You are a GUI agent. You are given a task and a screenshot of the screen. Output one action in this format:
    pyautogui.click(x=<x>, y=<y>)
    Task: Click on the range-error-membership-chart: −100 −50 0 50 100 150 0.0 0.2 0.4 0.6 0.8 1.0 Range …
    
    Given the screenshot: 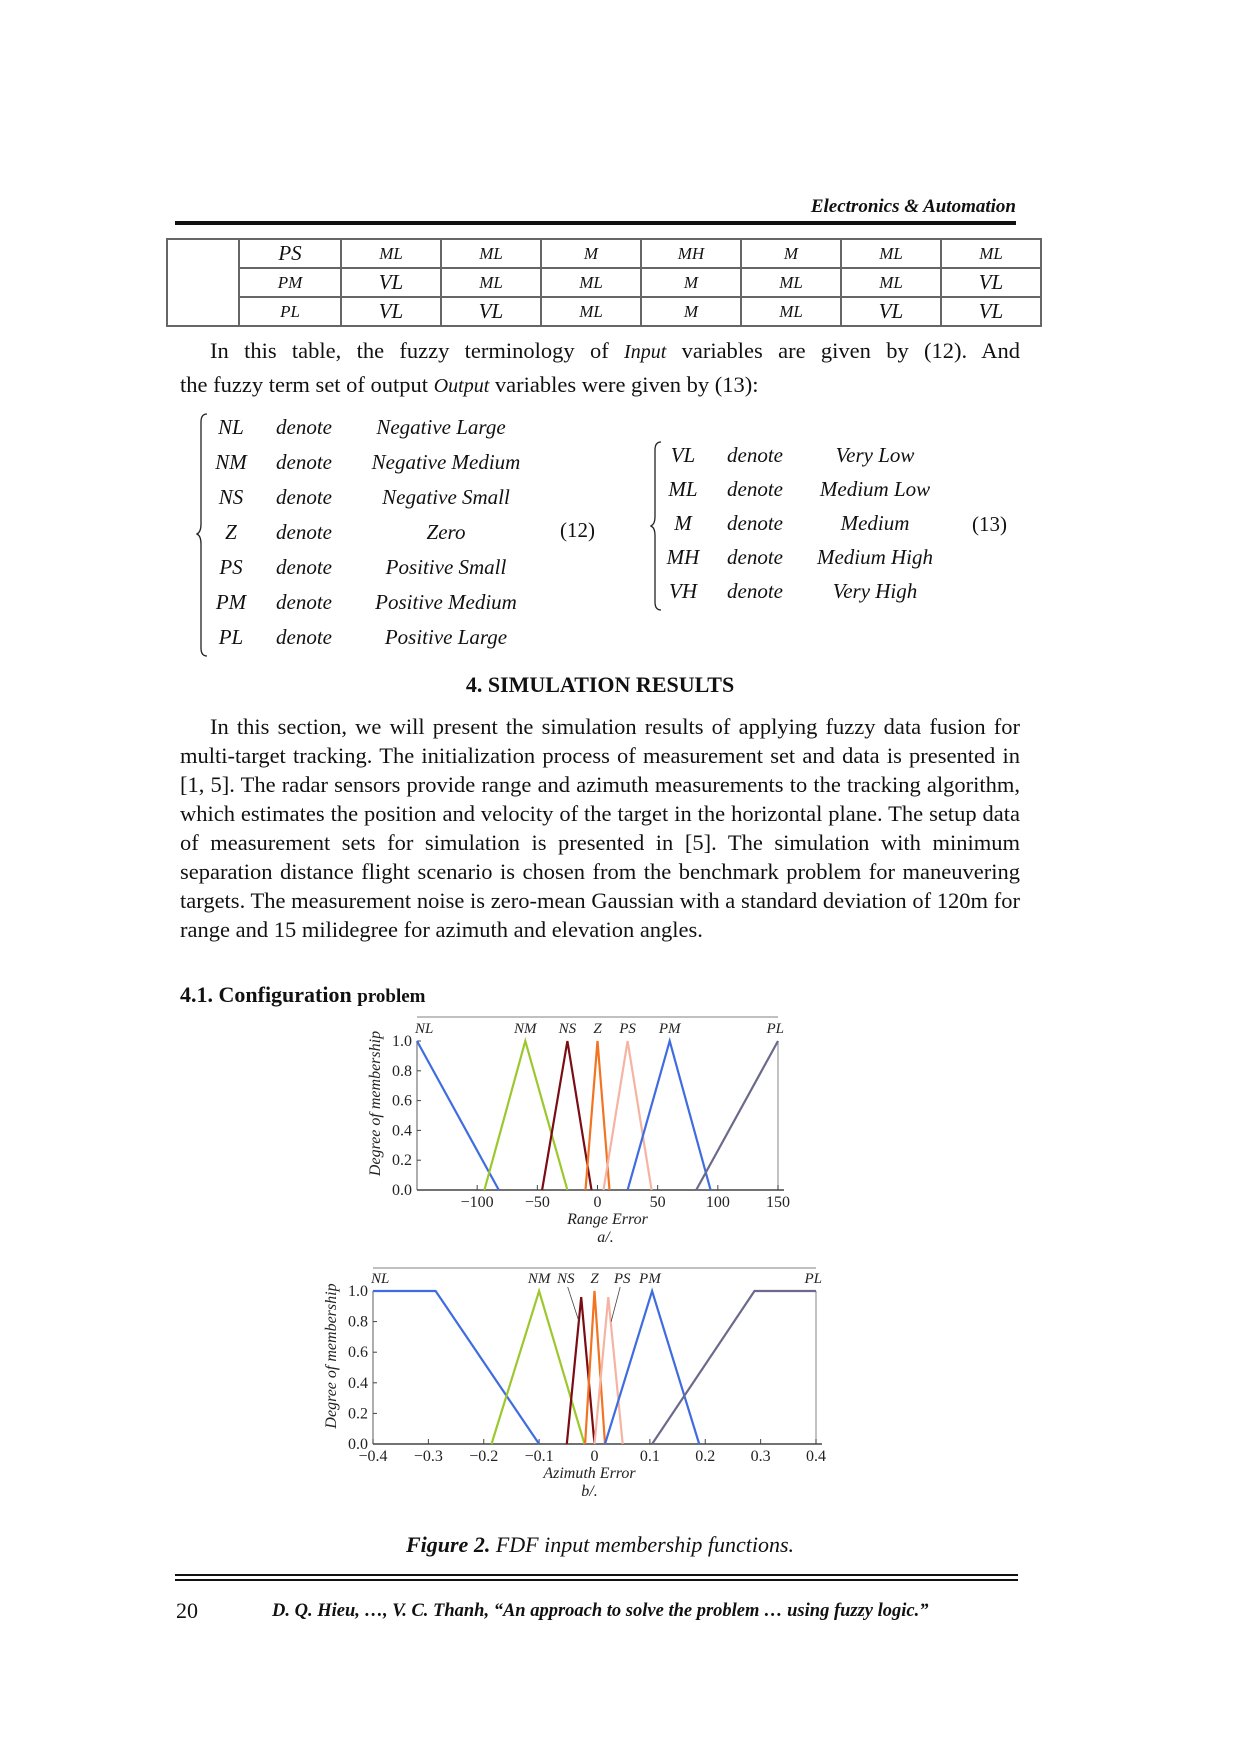 What is the action you would take?
    pyautogui.click(x=574, y=1258)
    